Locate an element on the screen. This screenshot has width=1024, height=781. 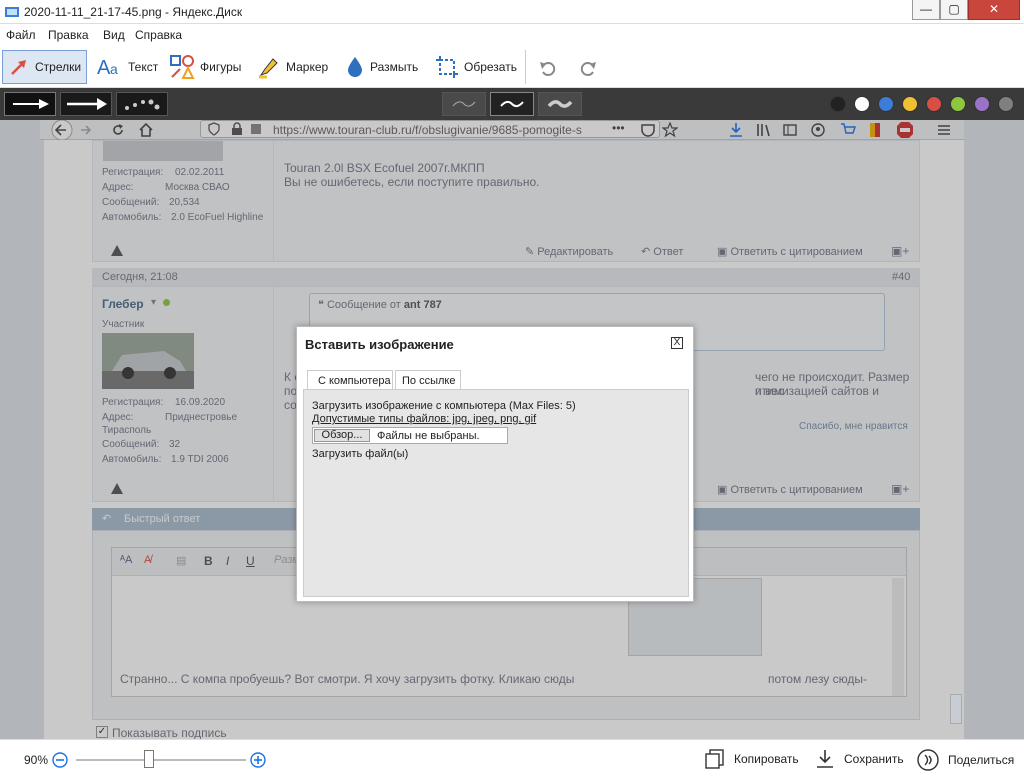
minimize-button: — is located at coordinates (926, 10).